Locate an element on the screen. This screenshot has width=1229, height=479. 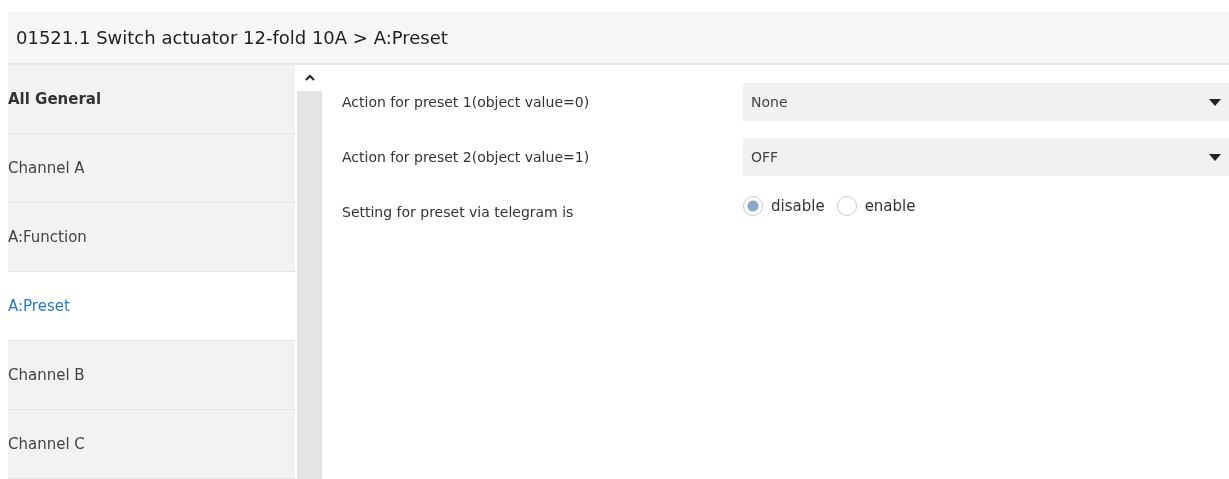
page-title: 01521.1 Switch actuator 12-fold 10A > A:Preset is located at coordinates (232, 37).